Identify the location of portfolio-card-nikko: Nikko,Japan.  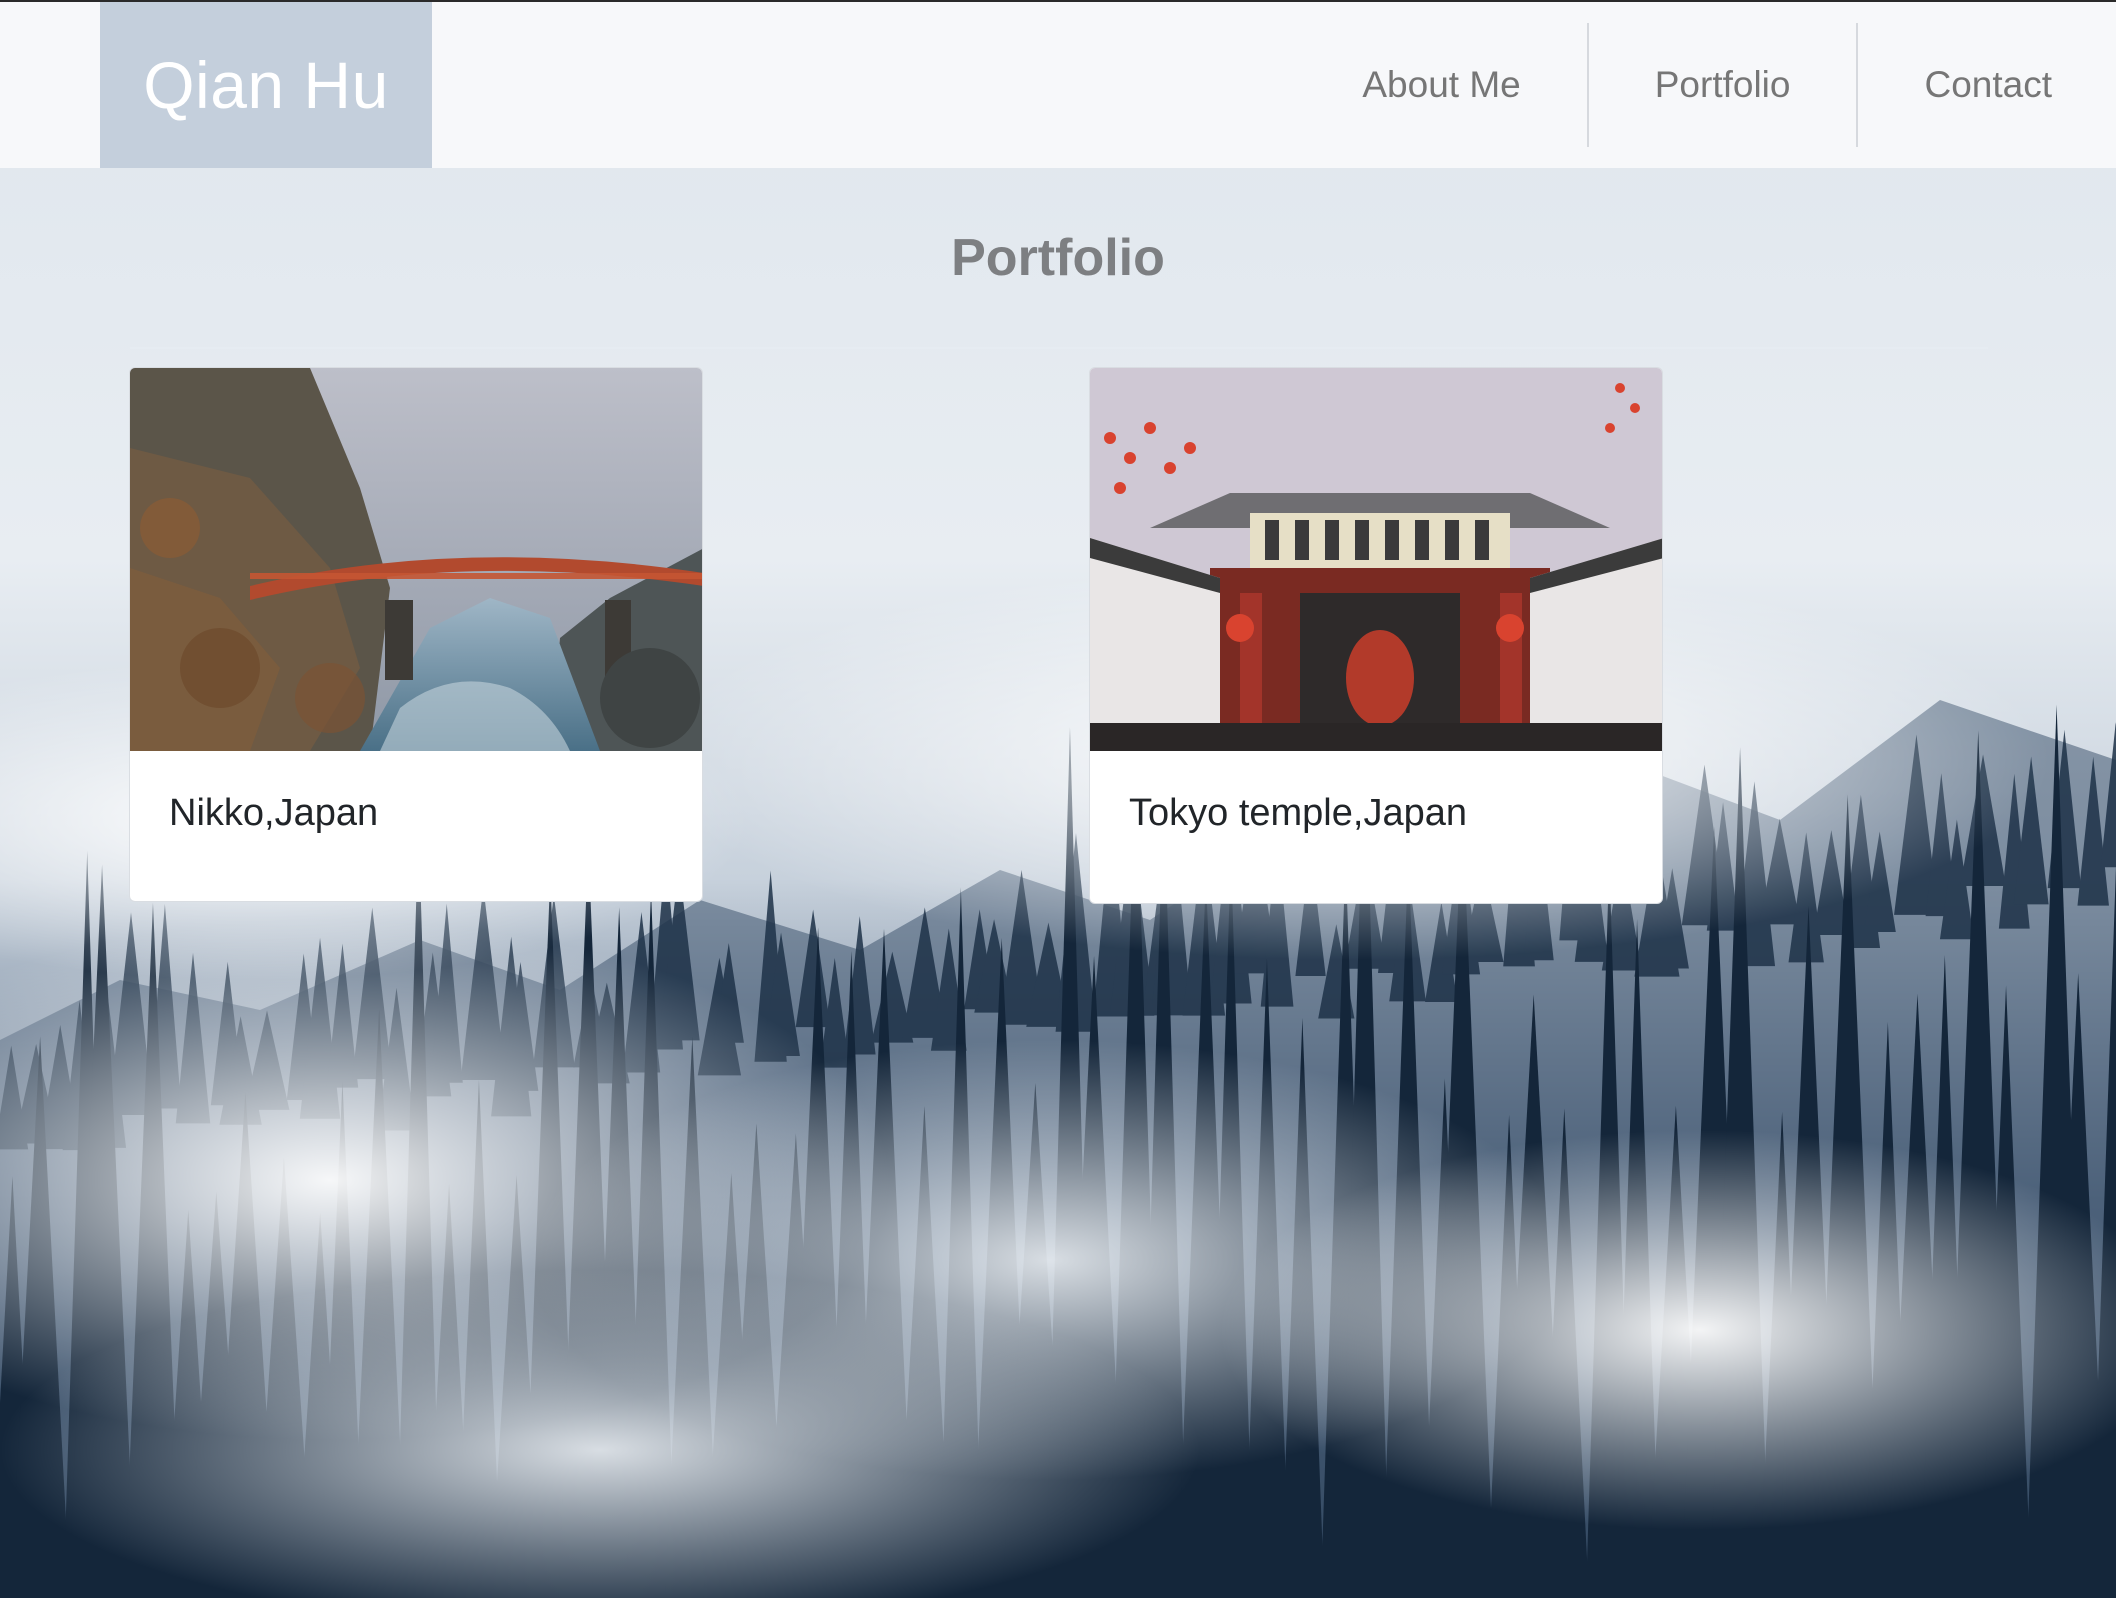
(416, 634).